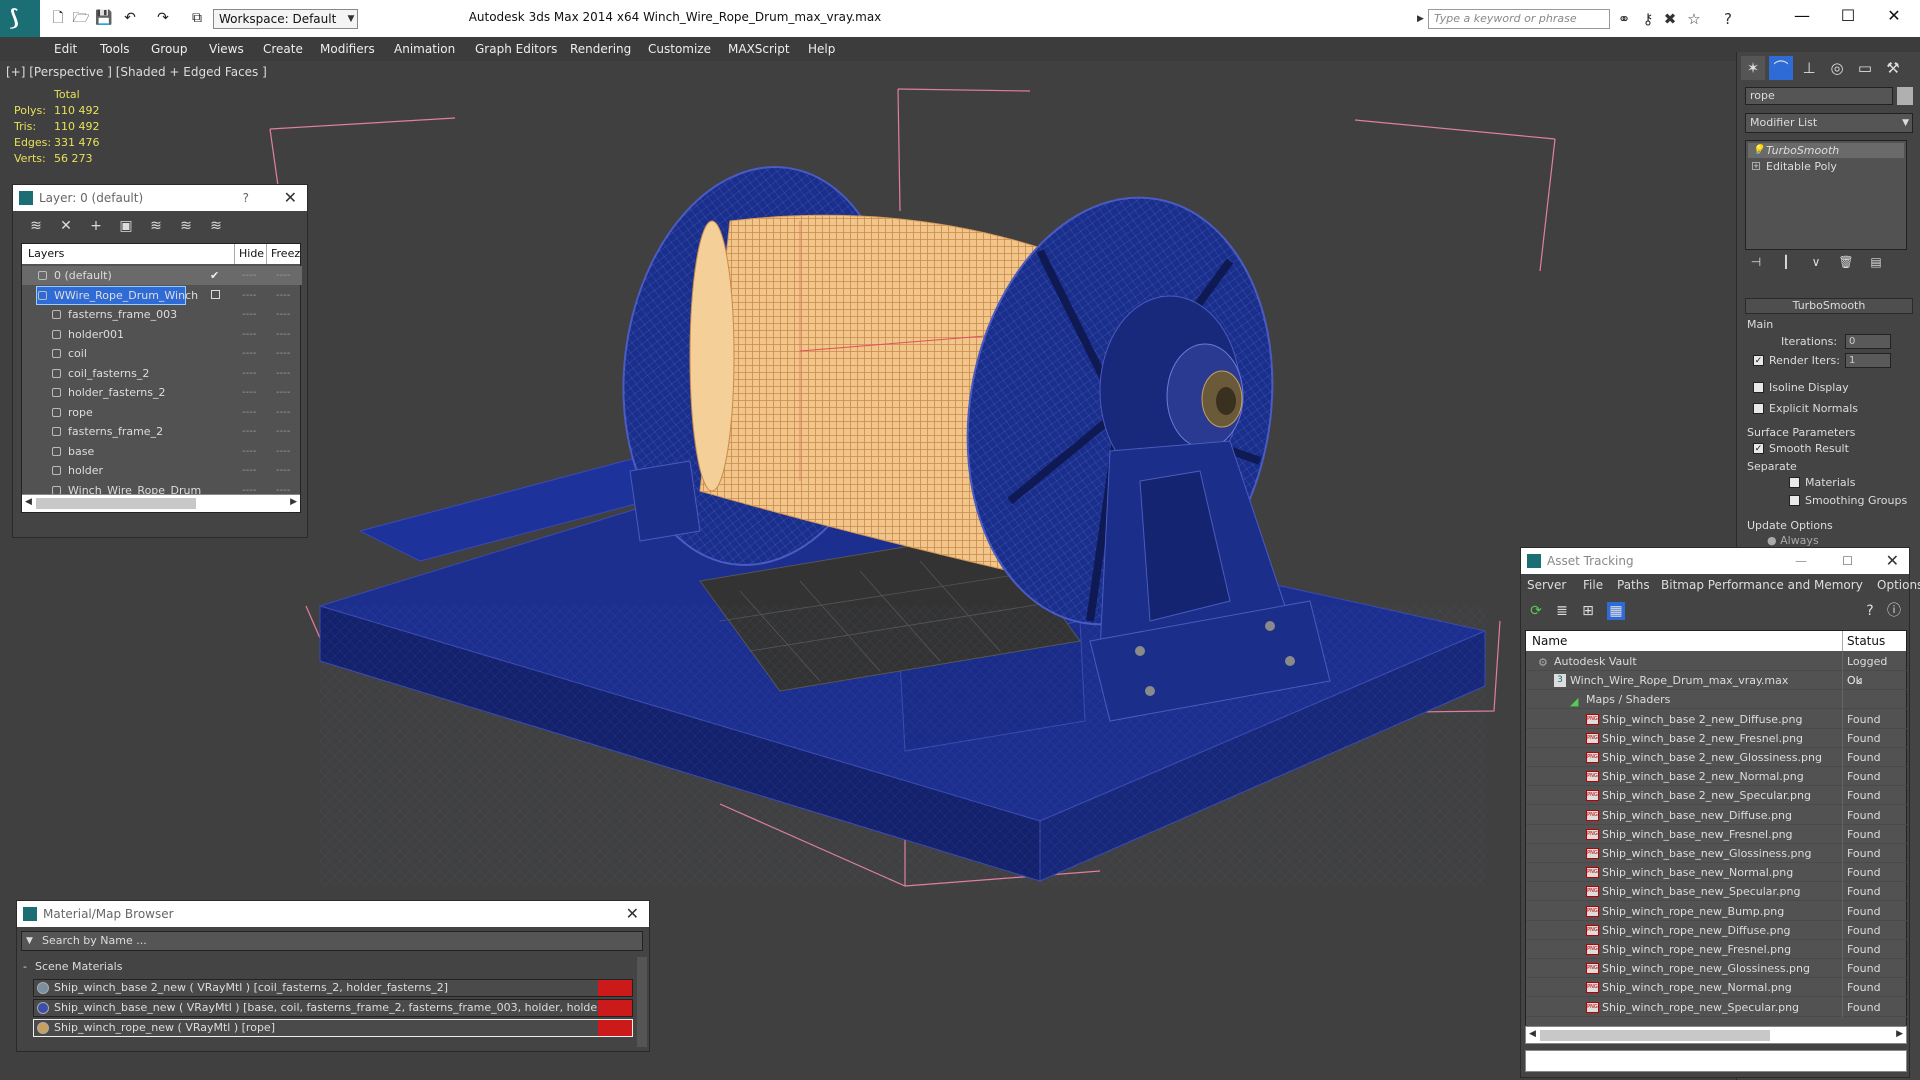 The height and width of the screenshot is (1080, 1920). I want to click on smoothing-groups-checkbox, so click(1794, 500).